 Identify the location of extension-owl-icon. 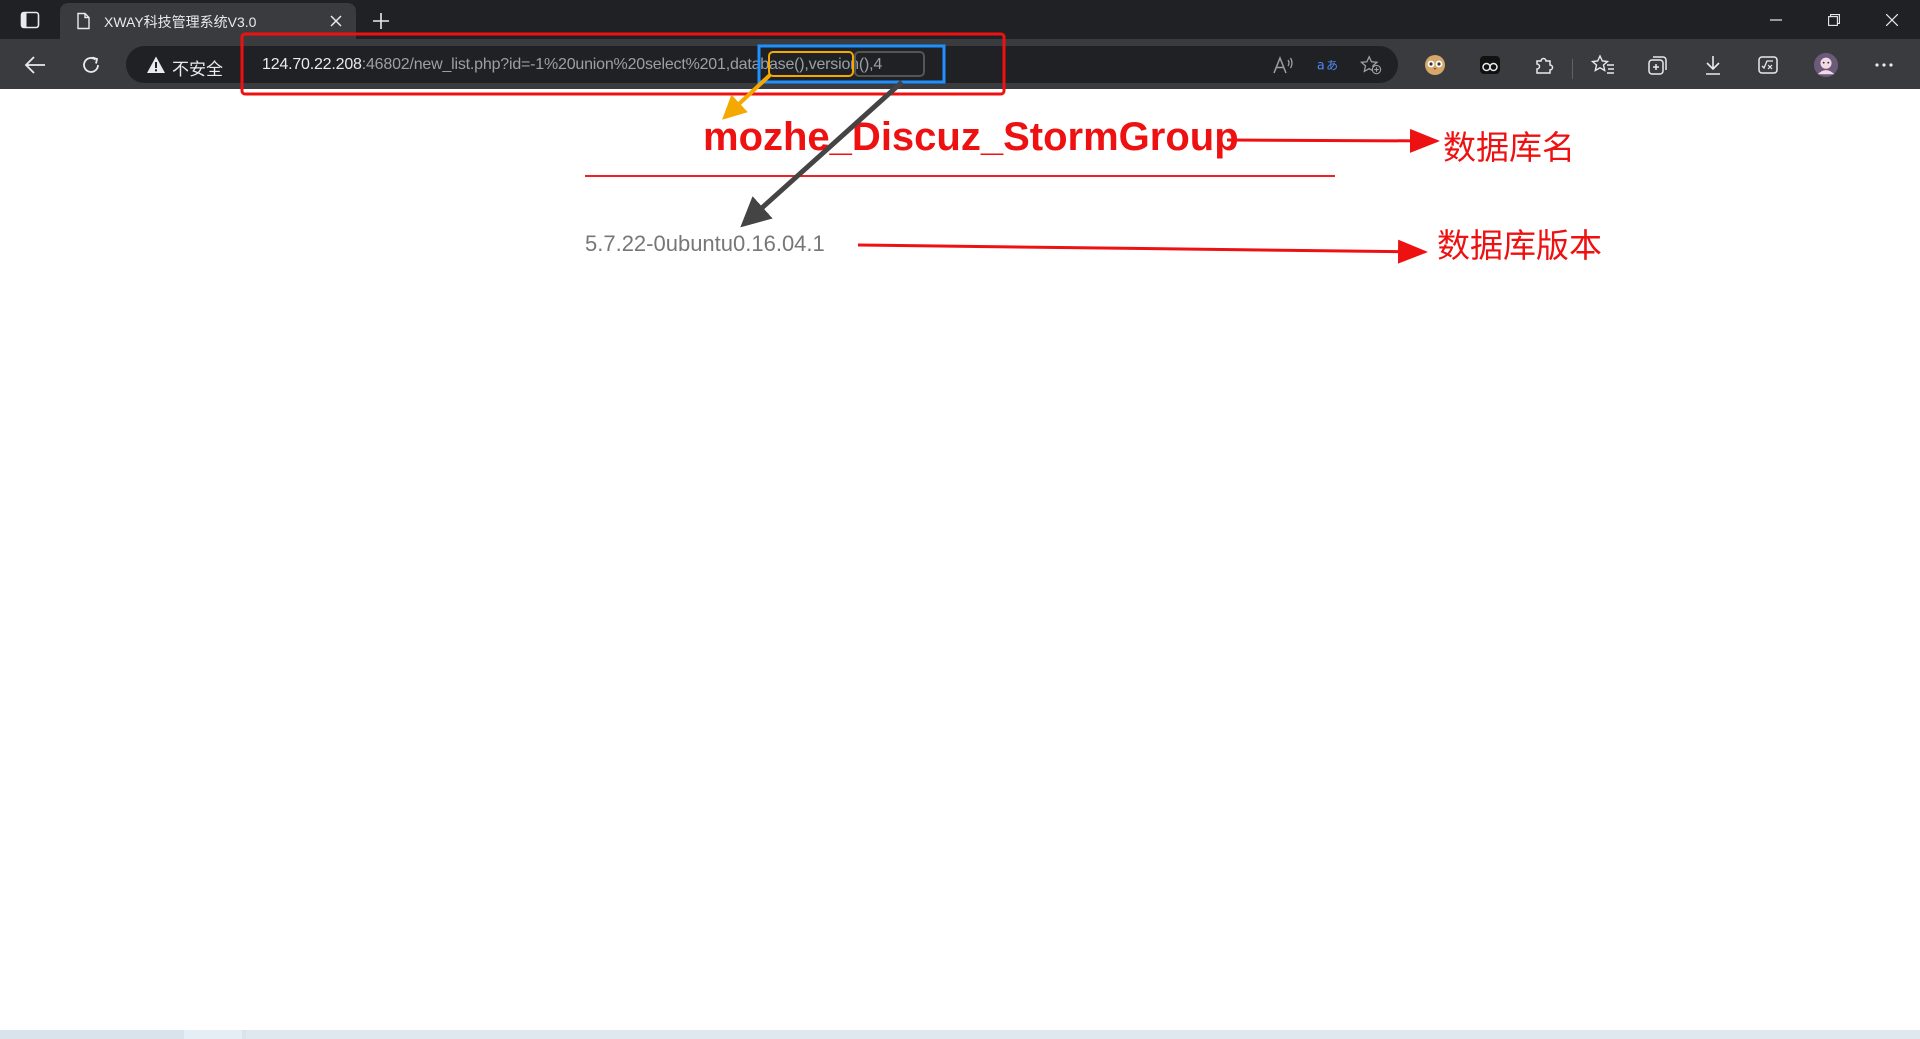
(1435, 65).